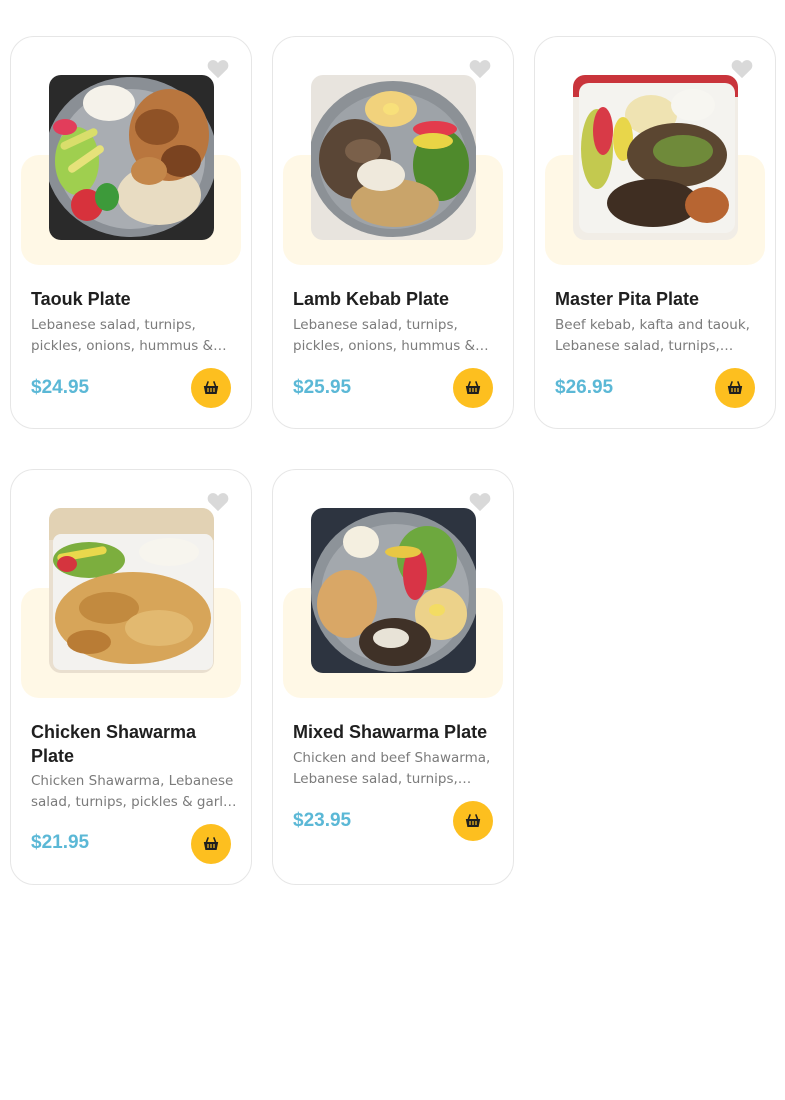 This screenshot has height=1100, width=785. I want to click on product-title: Mixed Shawarma Plate, so click(395, 732).